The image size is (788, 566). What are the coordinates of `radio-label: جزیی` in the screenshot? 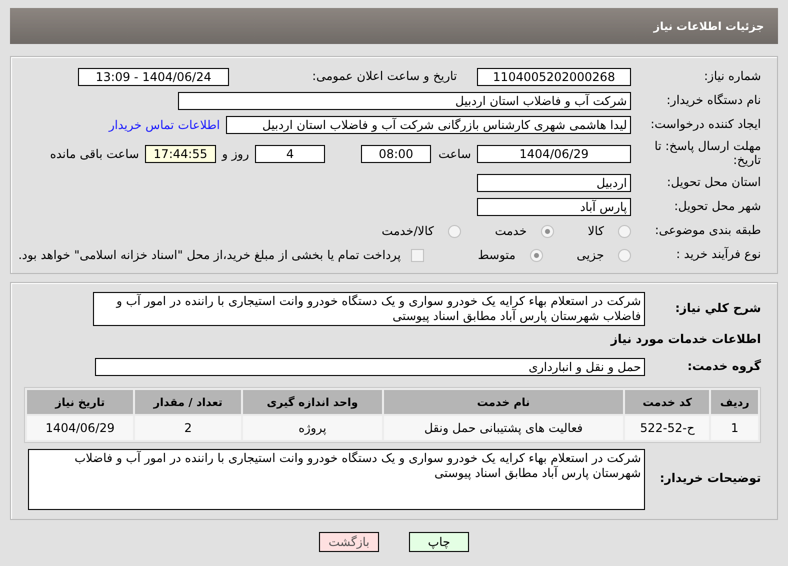 It's located at (590, 255).